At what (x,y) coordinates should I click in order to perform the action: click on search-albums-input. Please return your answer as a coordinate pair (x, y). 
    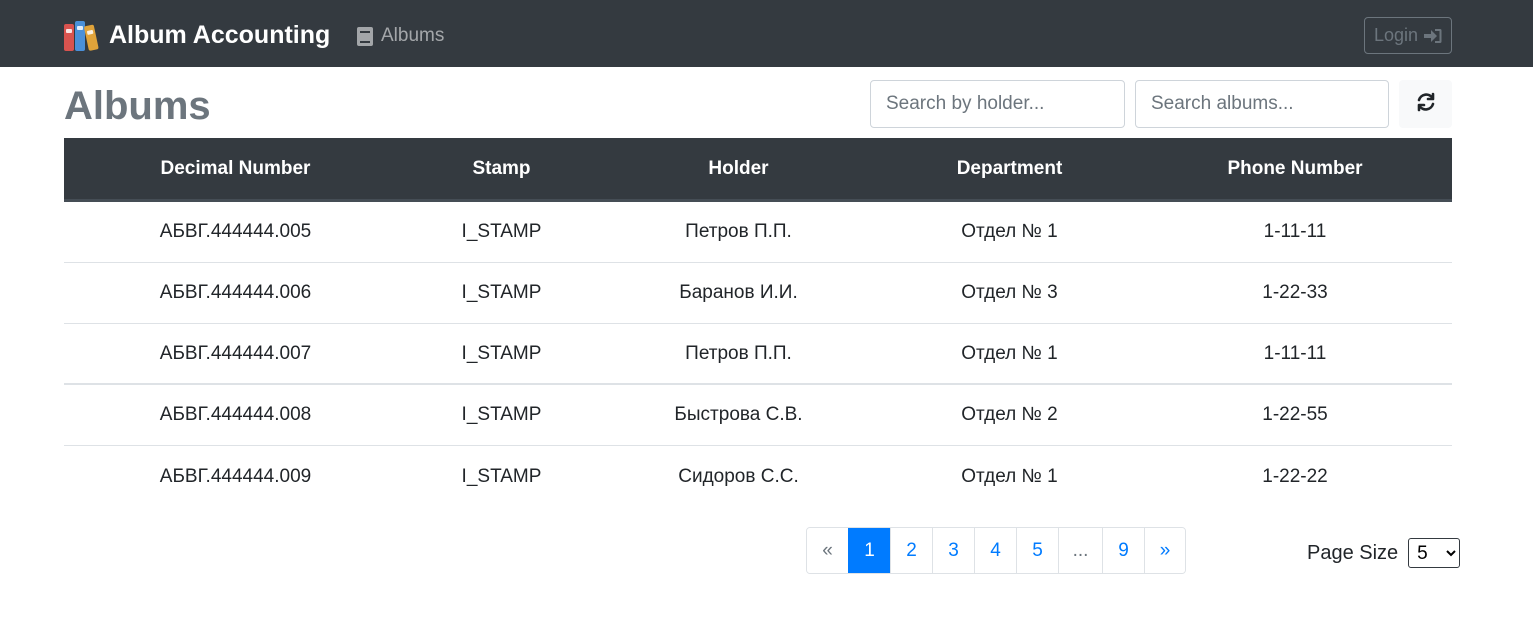
    Looking at the image, I should click on (1262, 104).